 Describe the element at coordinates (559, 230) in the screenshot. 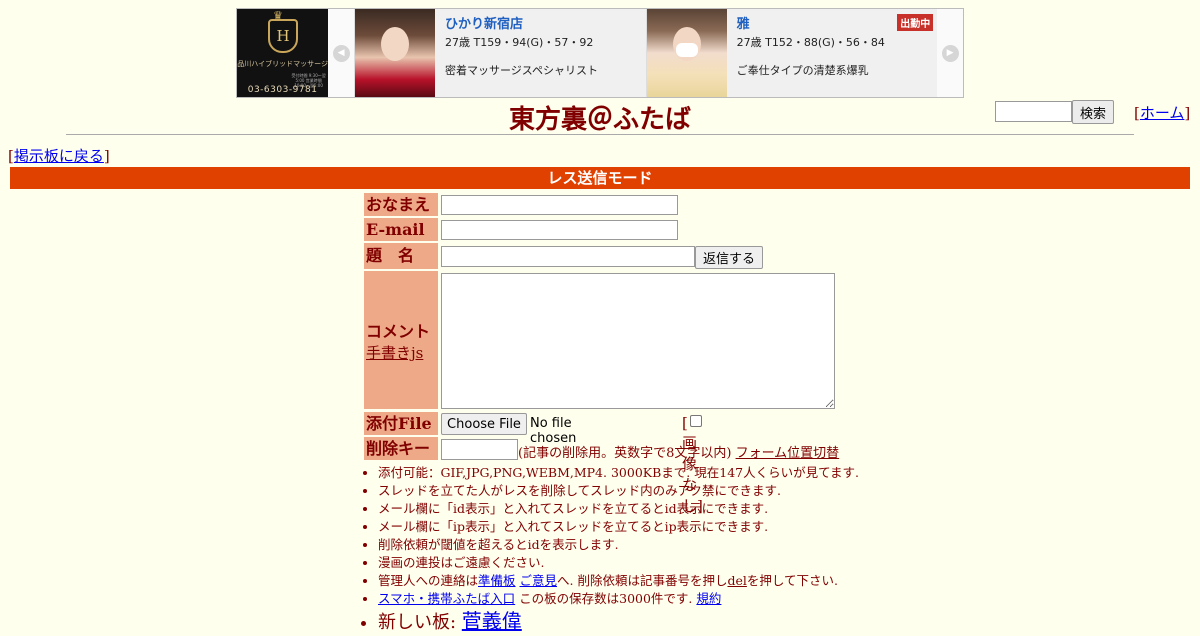

I see `email-input` at that location.